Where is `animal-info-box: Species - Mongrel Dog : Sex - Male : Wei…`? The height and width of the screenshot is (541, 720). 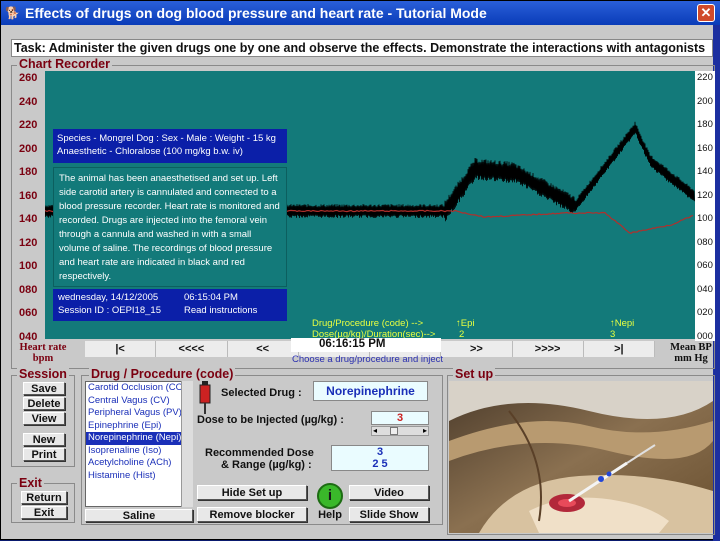
animal-info-box: Species - Mongrel Dog : Sex - Male : Wei… is located at coordinates (170, 146).